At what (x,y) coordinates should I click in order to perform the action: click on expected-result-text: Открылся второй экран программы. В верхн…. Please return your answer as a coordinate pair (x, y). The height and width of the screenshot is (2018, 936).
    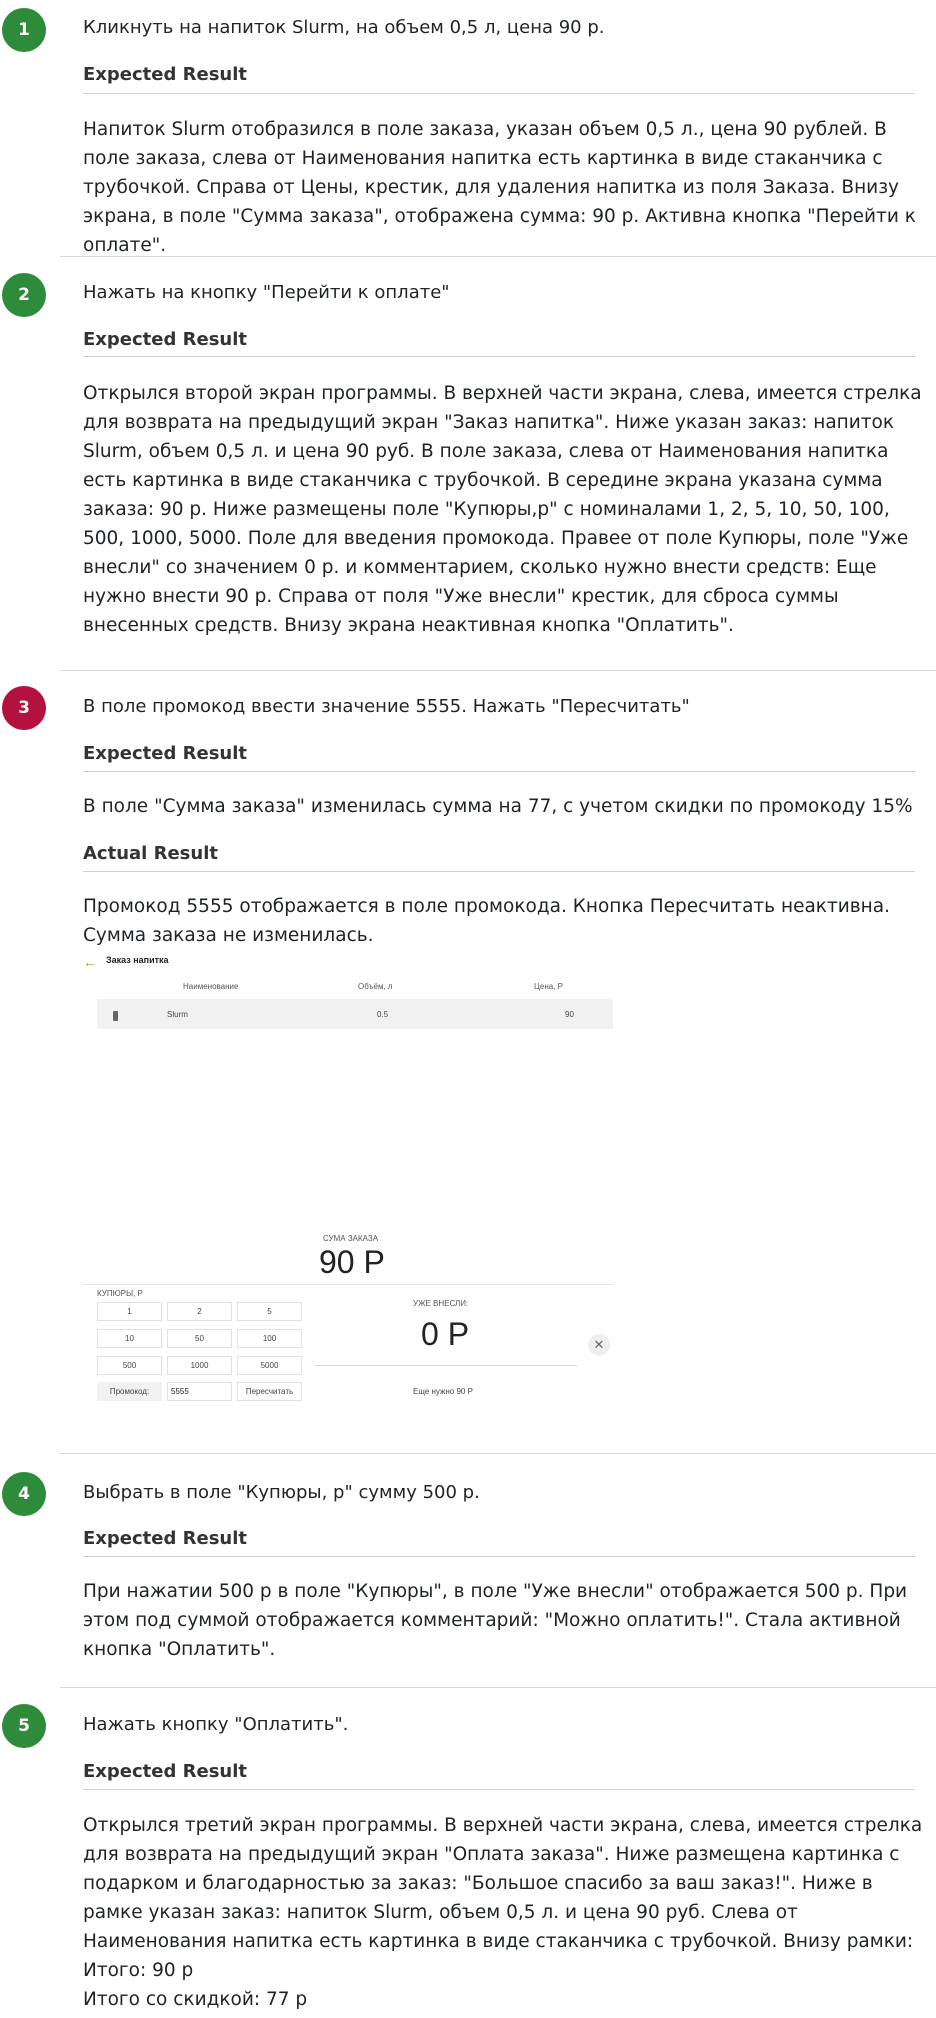
    Looking at the image, I should click on (502, 509).